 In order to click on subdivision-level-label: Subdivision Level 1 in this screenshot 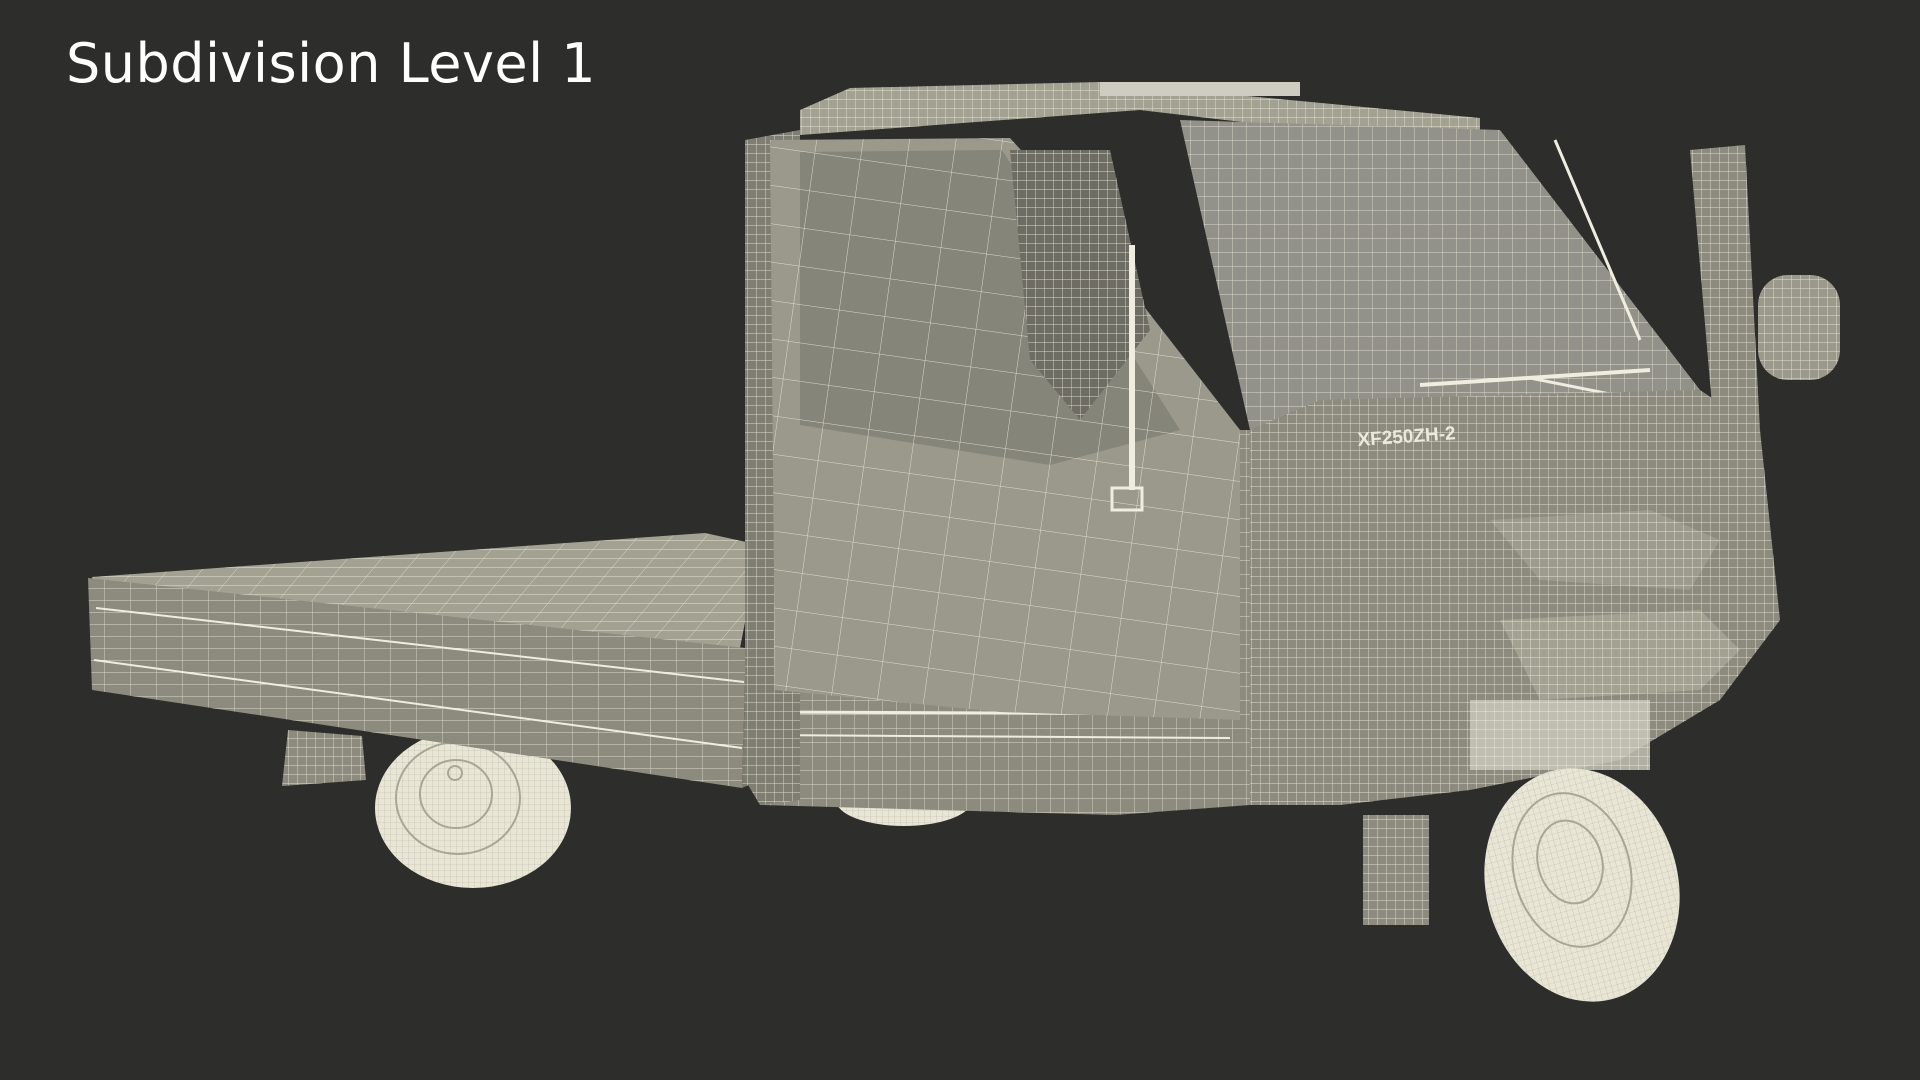, I will do `click(331, 63)`.